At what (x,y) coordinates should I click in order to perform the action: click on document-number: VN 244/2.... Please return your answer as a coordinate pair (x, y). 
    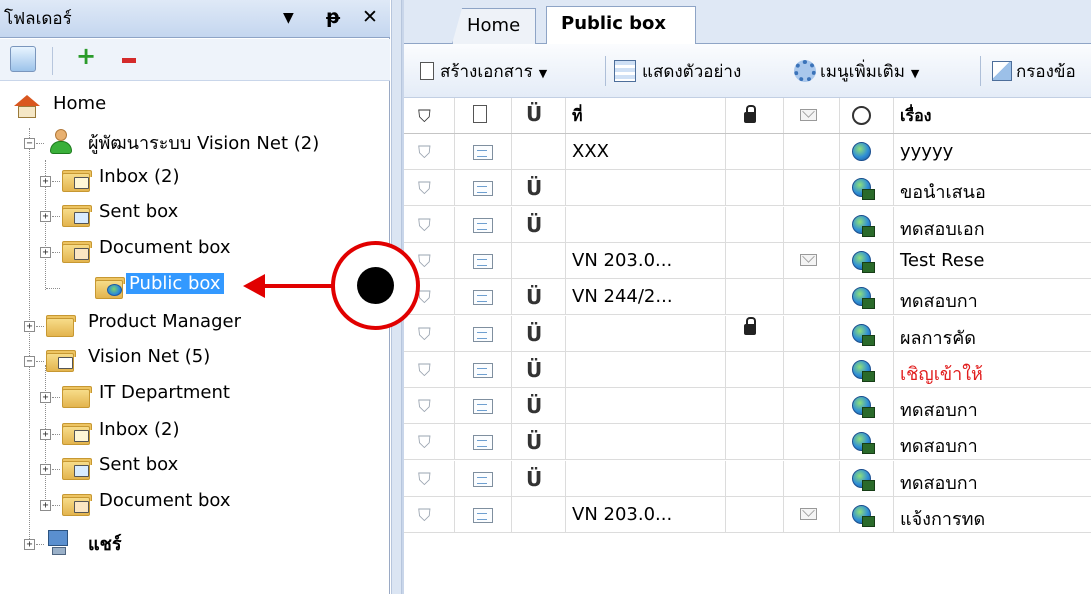
    Looking at the image, I should click on (622, 297).